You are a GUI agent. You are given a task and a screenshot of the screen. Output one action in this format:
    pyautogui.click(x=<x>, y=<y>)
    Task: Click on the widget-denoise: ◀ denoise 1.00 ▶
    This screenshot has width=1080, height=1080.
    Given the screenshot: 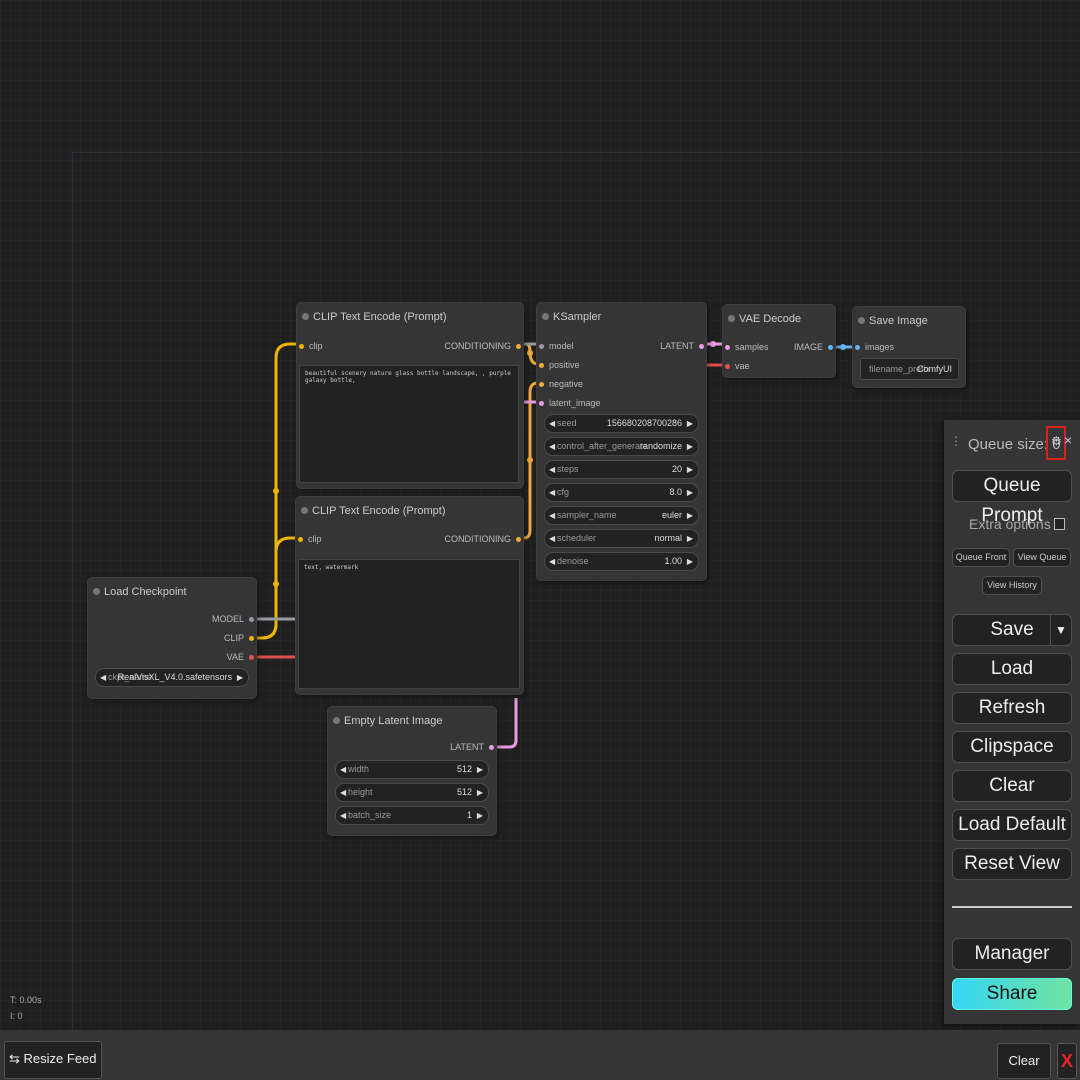 What is the action you would take?
    pyautogui.click(x=621, y=561)
    